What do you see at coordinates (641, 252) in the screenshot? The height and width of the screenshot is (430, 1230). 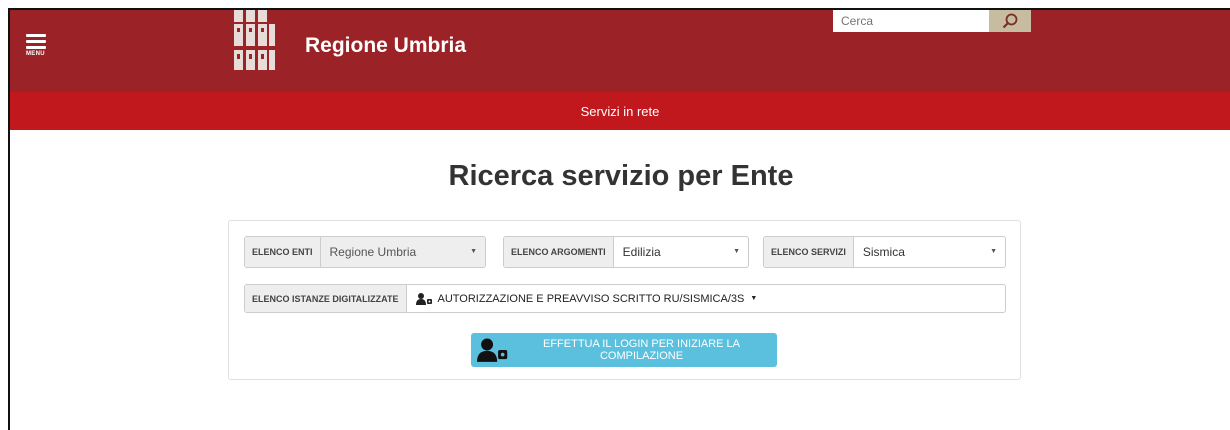 I see `argomenti-value: Edilizia` at bounding box center [641, 252].